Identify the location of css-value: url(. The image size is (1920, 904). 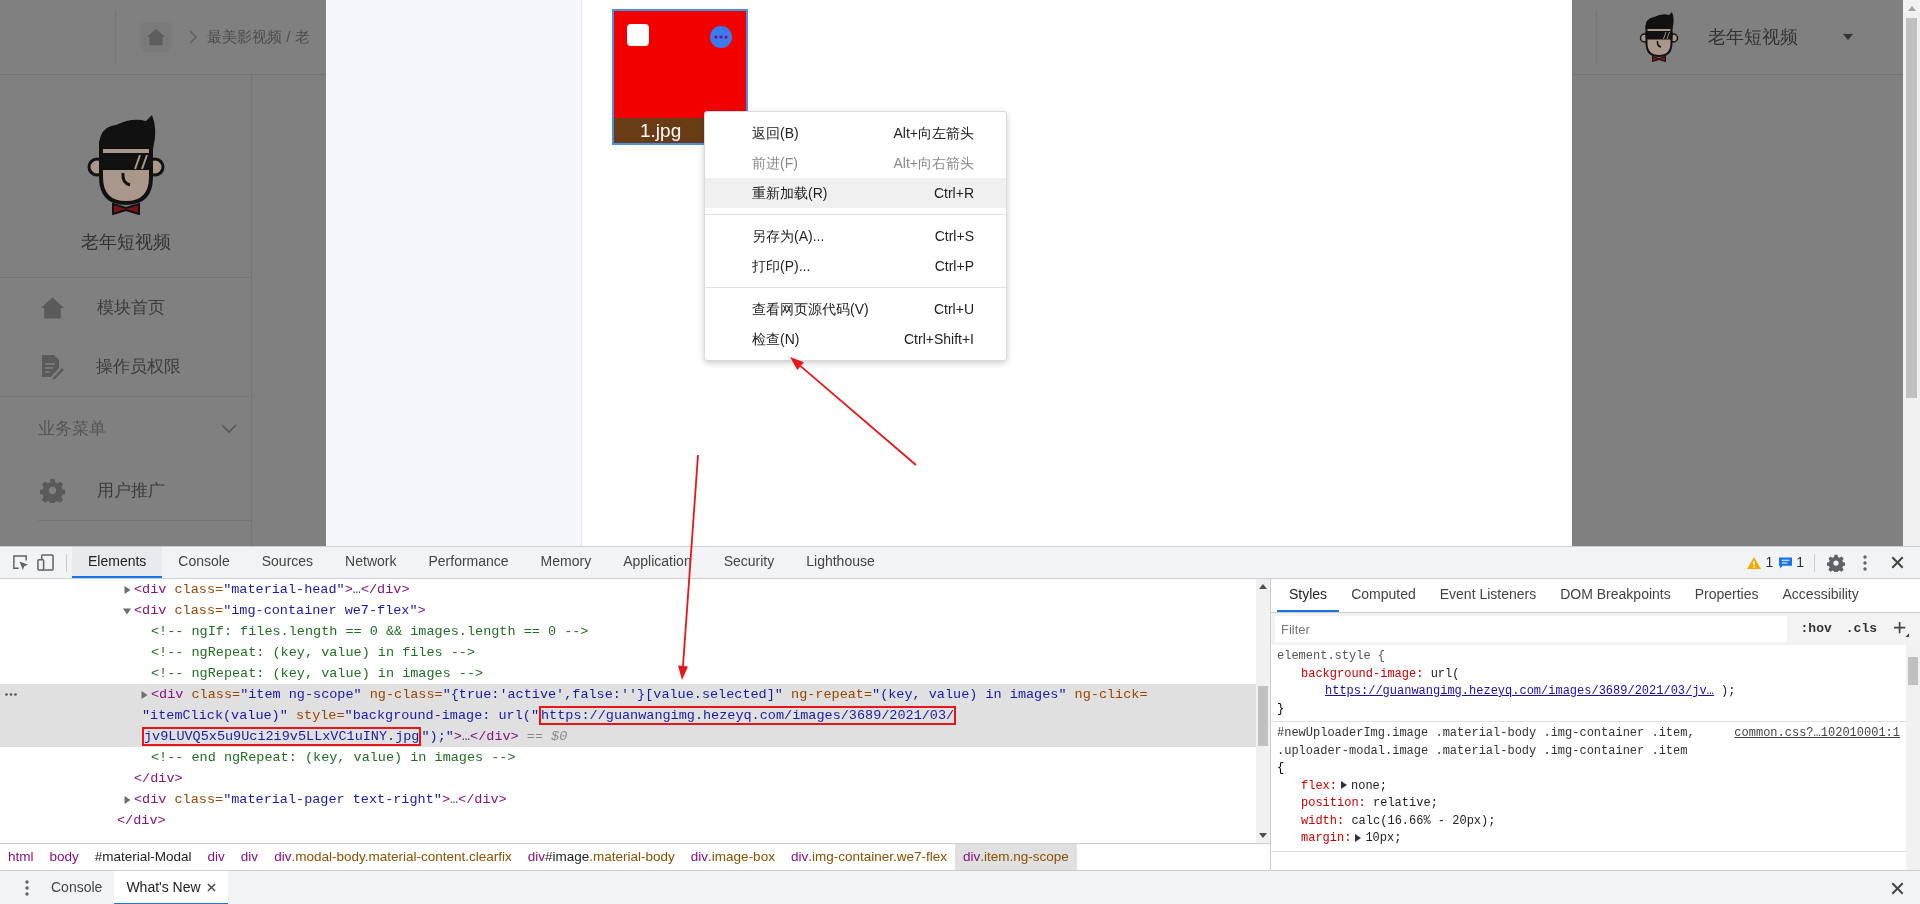
(1445, 673).